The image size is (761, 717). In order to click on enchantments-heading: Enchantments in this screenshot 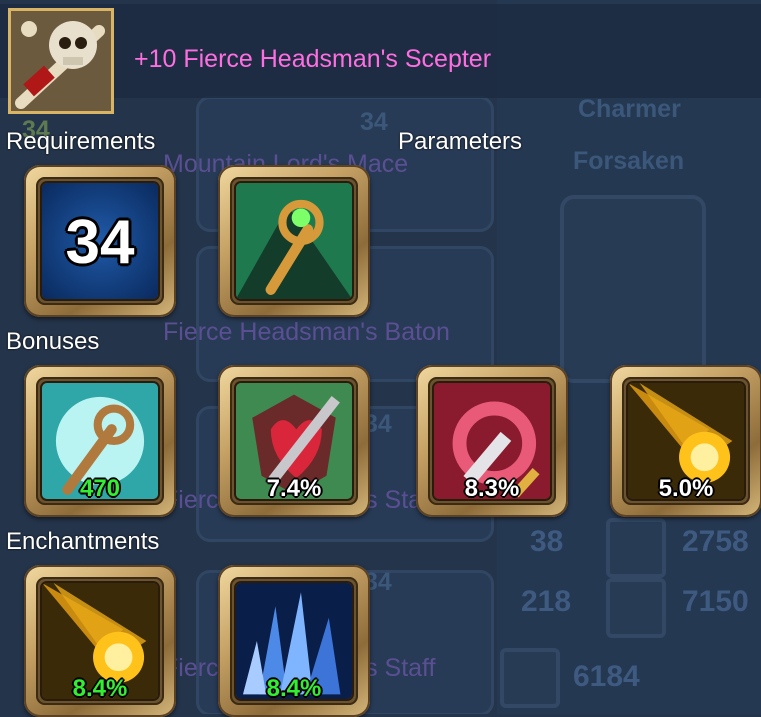, I will do `click(83, 541)`.